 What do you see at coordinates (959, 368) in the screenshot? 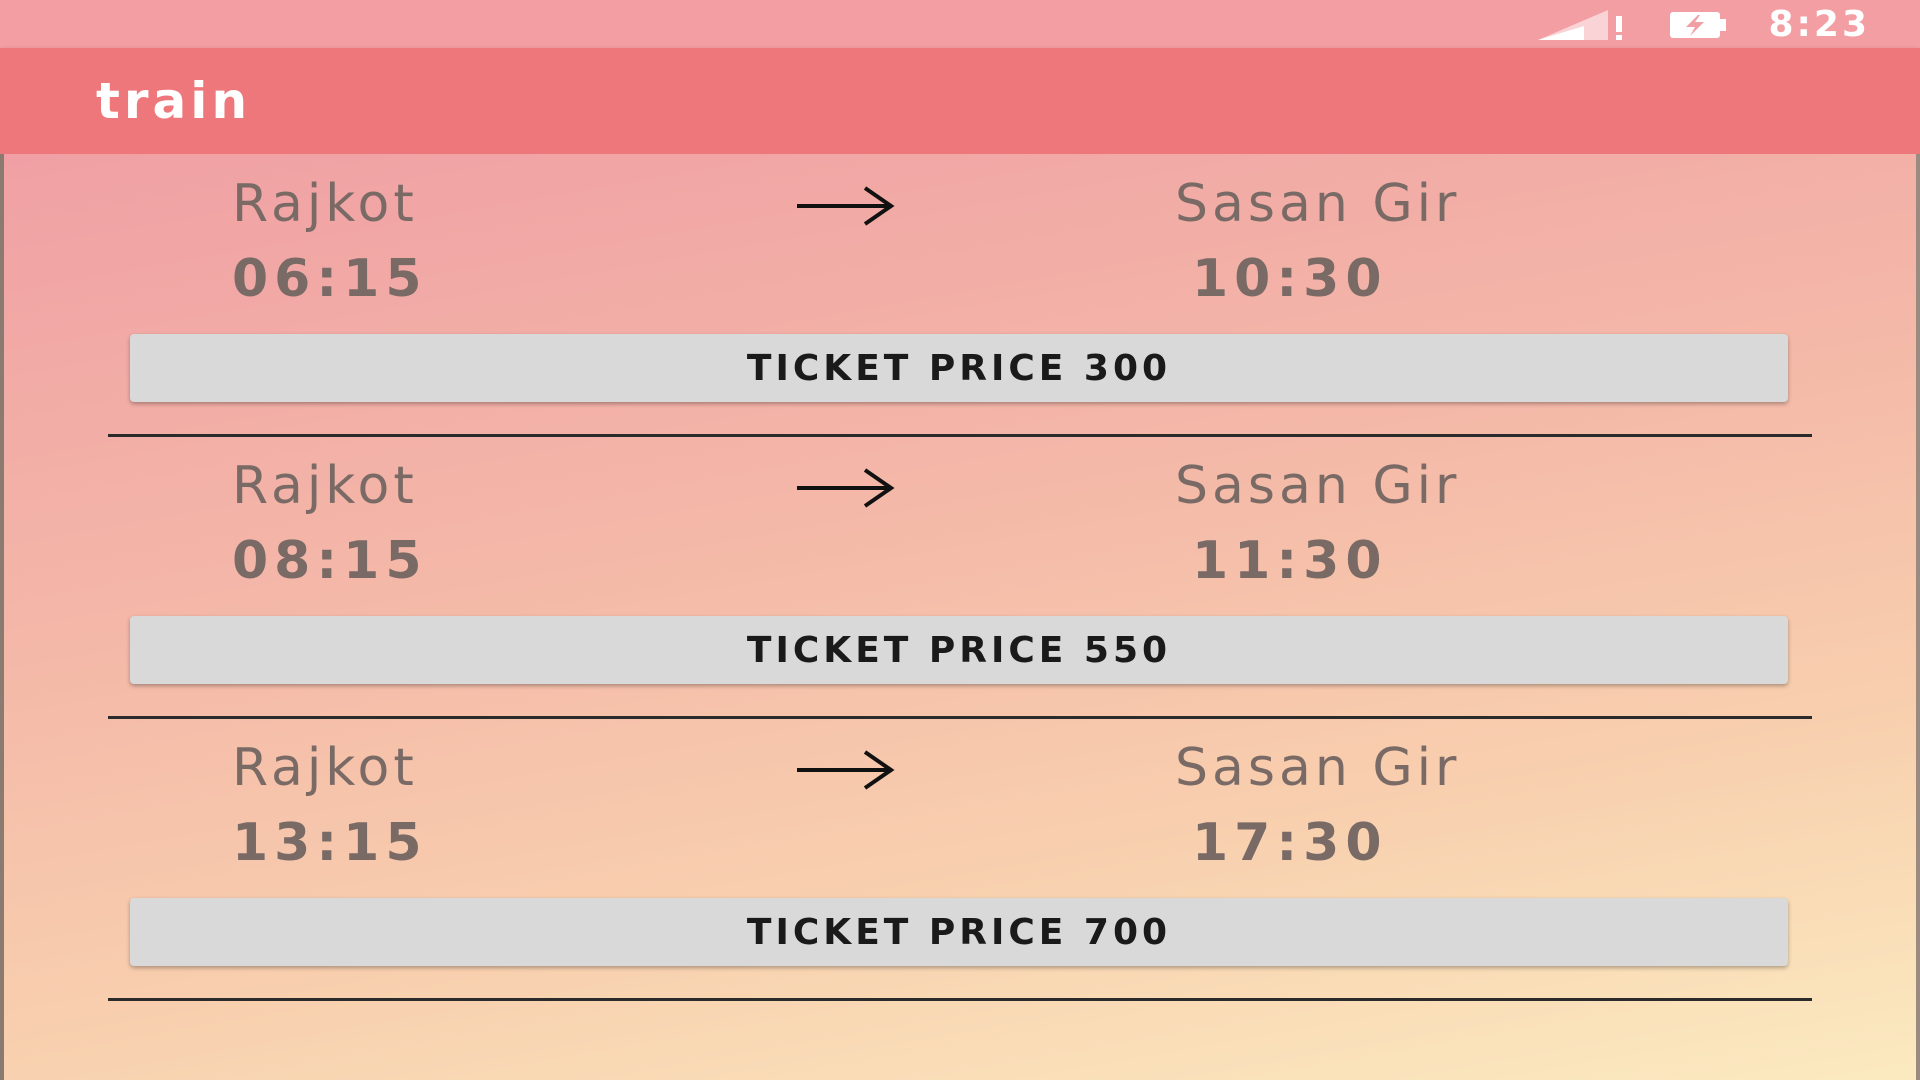
I see `ticket-price-button: TICKET PRICE 300` at bounding box center [959, 368].